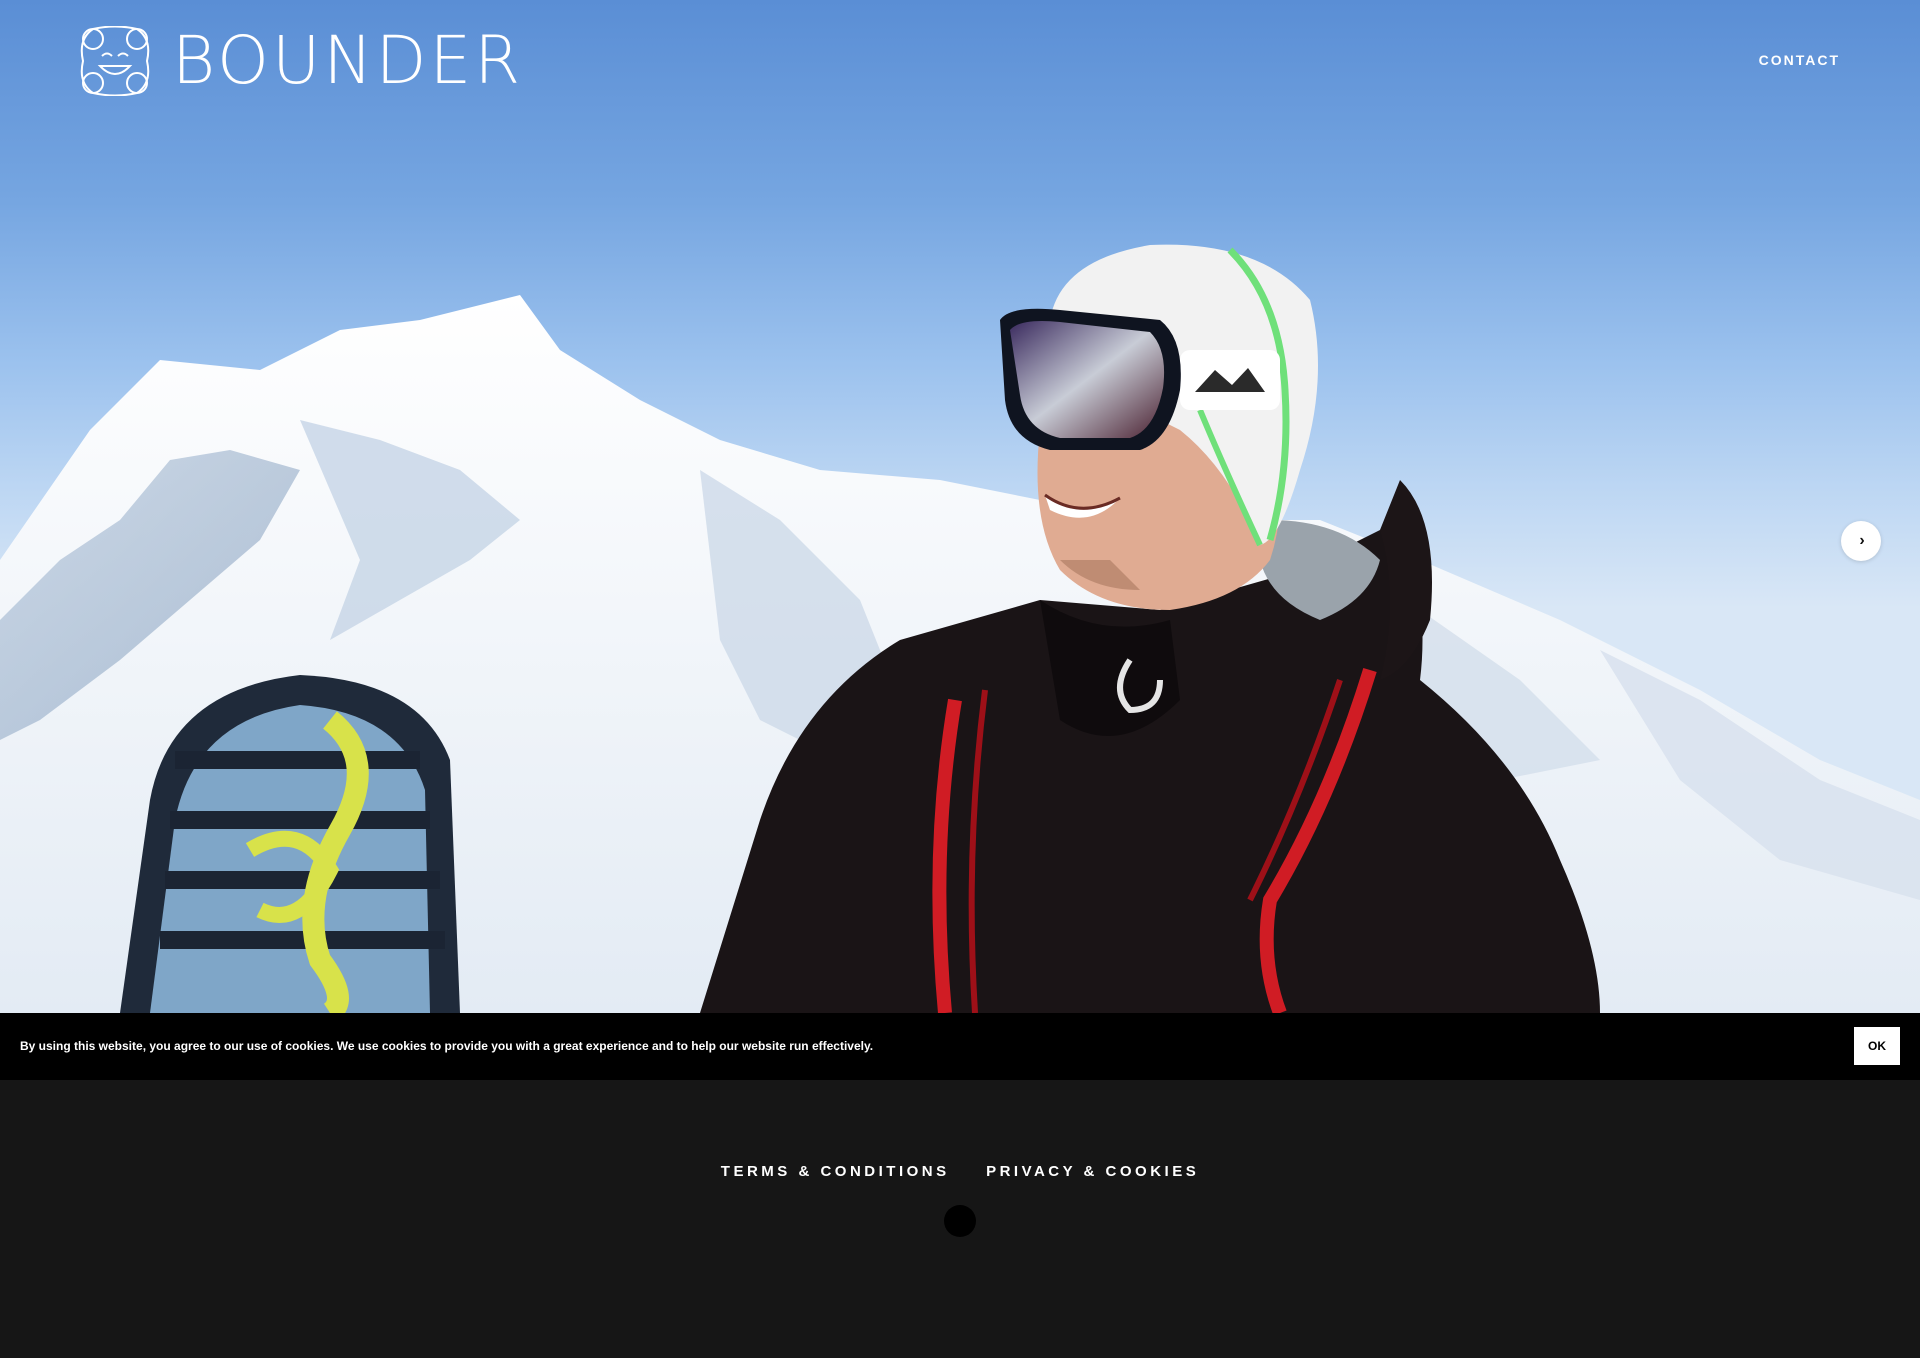 This screenshot has width=1920, height=1358. Describe the element at coordinates (960, 65) in the screenshot. I see `site-header: BOUNDER CONTACT` at that location.